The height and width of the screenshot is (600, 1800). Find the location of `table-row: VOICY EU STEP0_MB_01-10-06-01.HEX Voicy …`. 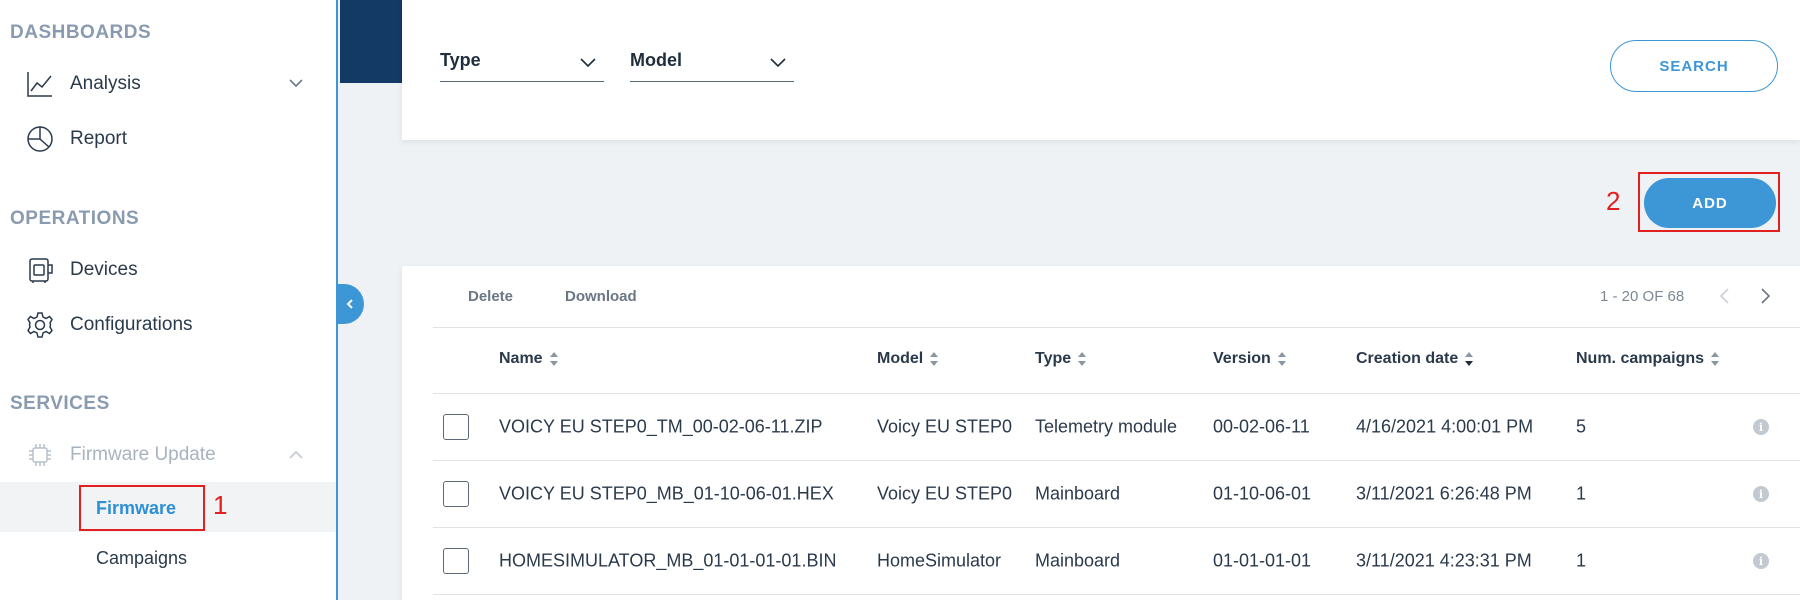

table-row: VOICY EU STEP0_MB_01-10-06-01.HEX Voicy … is located at coordinates (1116, 494).